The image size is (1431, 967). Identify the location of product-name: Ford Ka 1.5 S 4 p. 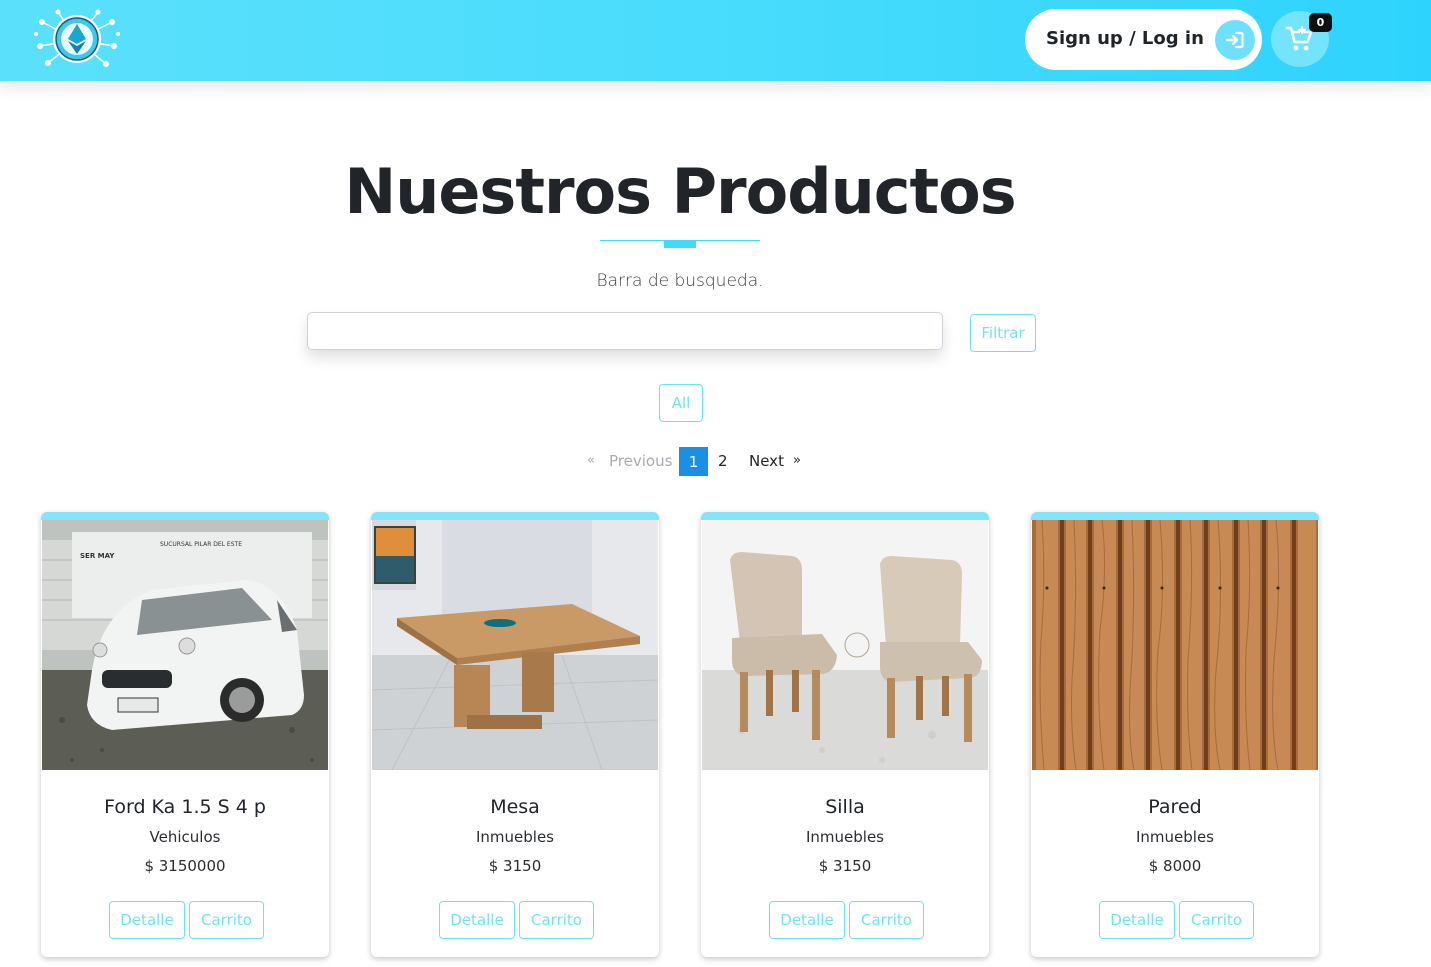
(185, 807).